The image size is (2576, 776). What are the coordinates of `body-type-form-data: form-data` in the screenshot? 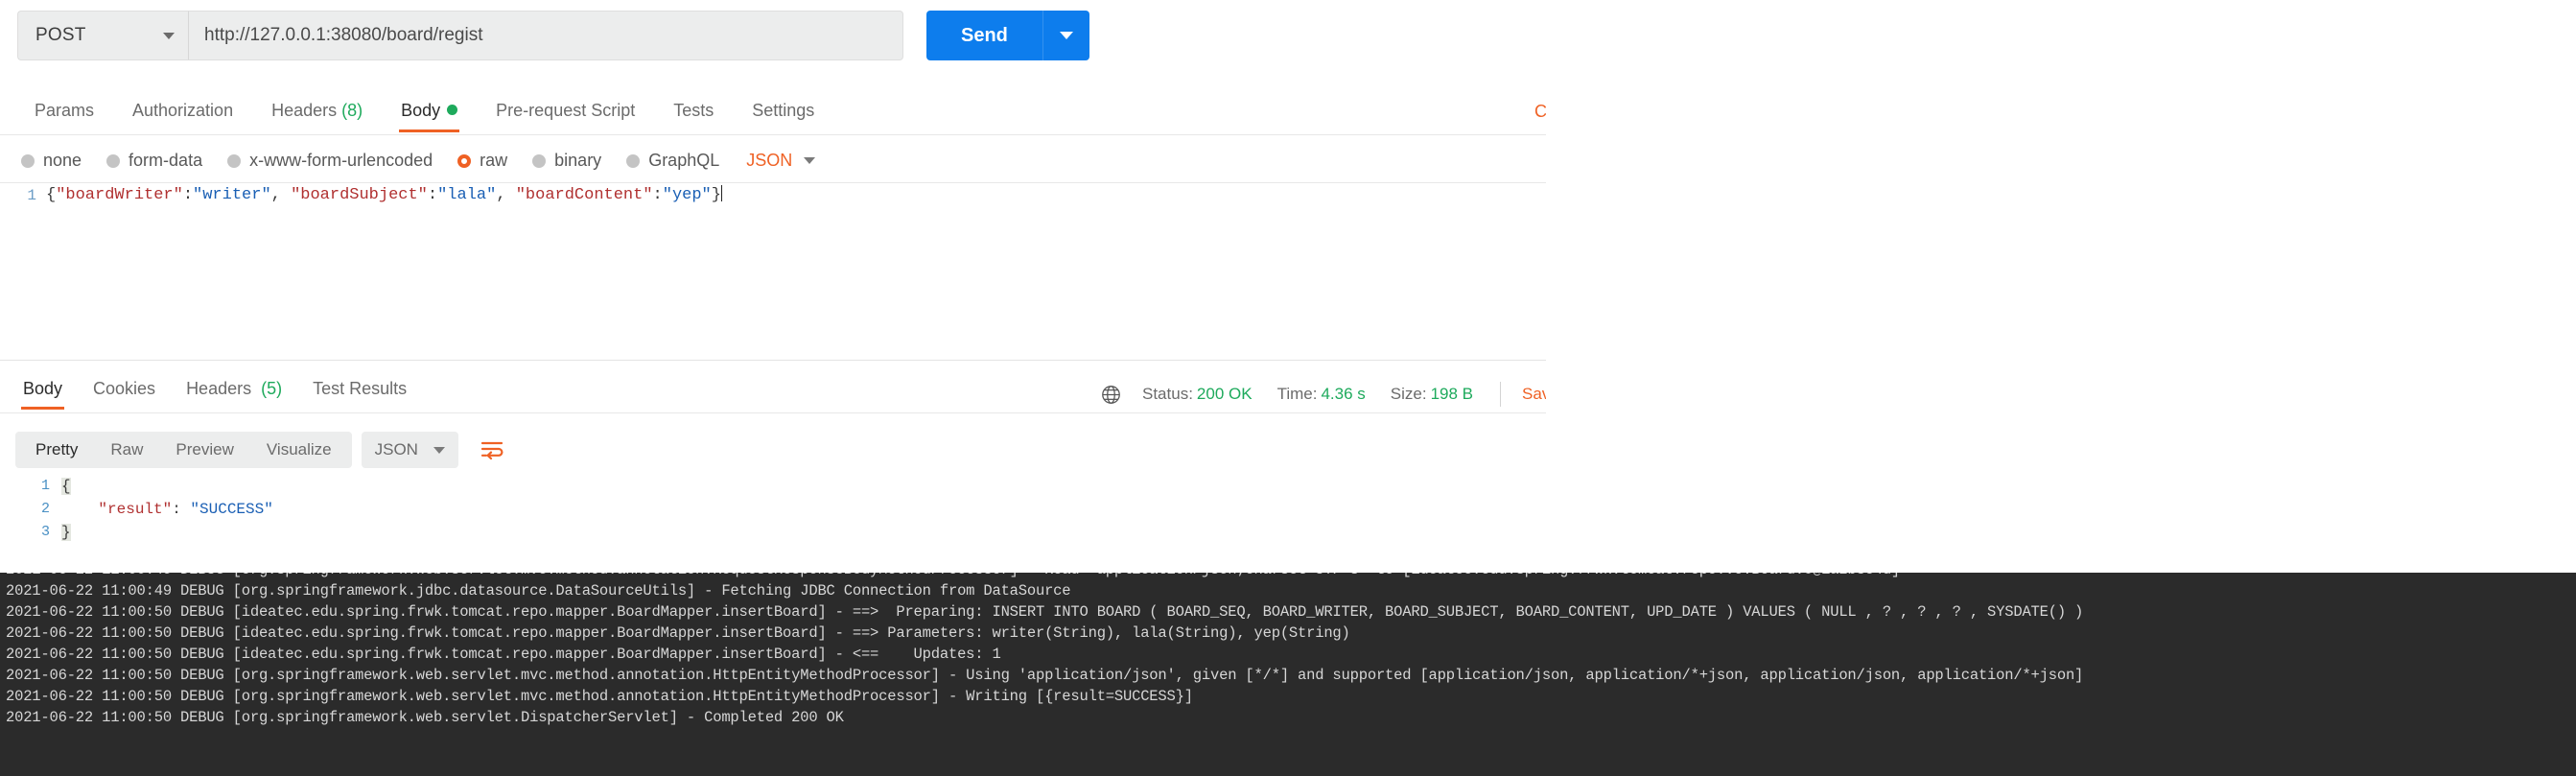 It's located at (154, 161).